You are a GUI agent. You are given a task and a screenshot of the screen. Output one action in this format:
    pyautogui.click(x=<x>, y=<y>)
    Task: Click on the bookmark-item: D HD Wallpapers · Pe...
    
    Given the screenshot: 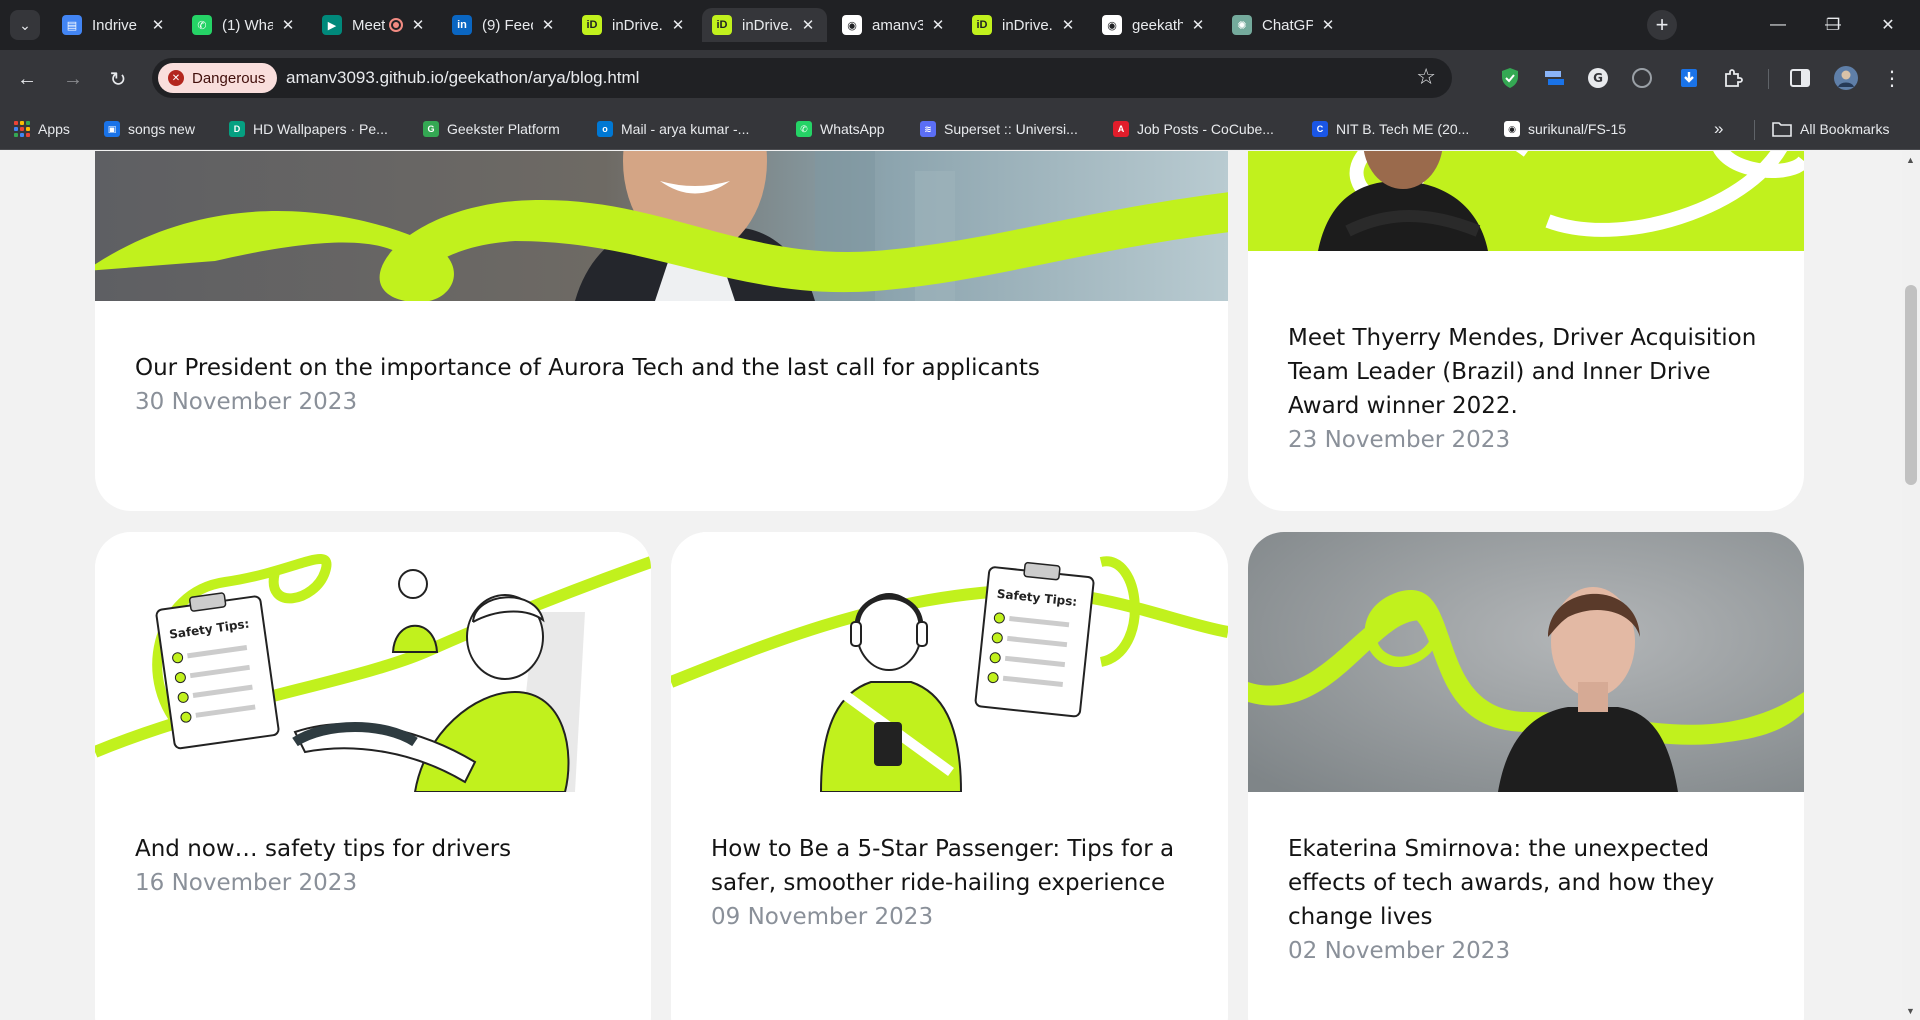 What is the action you would take?
    pyautogui.click(x=308, y=129)
    